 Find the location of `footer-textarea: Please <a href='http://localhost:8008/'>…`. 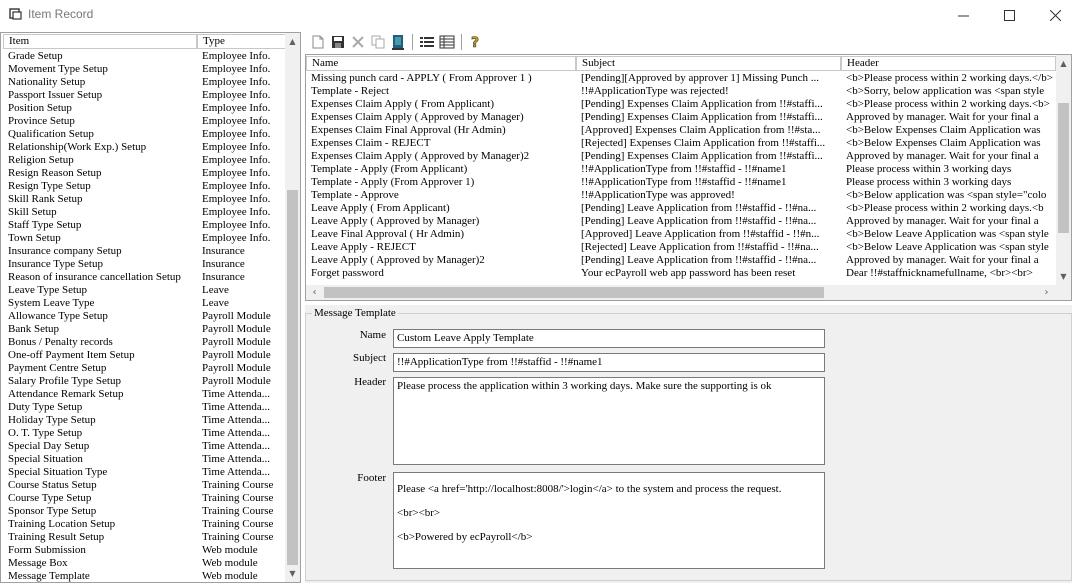

footer-textarea: Please <a href='http://localhost:8008/'>… is located at coordinates (609, 520).